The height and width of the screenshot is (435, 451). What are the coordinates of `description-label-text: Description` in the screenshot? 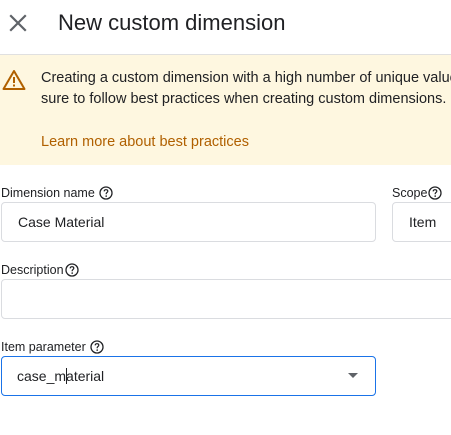 It's located at (32, 270).